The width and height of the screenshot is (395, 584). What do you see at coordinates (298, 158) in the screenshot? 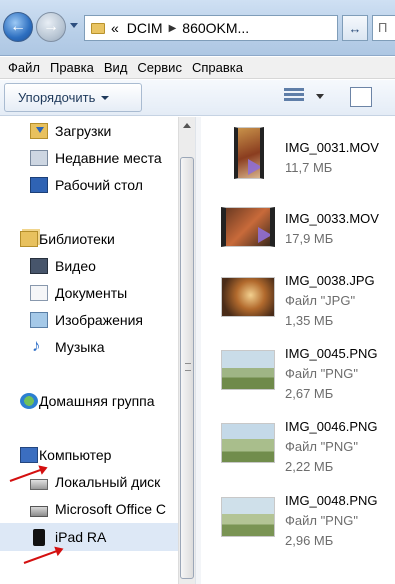
I see `file-item: IMG_0031.MOV 11,7 МБ` at bounding box center [298, 158].